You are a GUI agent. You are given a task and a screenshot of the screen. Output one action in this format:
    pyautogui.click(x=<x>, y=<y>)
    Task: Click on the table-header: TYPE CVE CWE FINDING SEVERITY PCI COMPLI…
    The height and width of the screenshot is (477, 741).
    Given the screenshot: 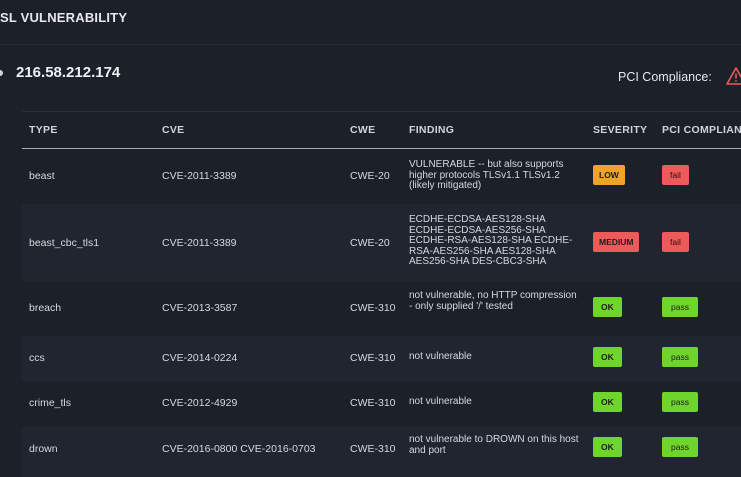 What is the action you would take?
    pyautogui.click(x=381, y=130)
    